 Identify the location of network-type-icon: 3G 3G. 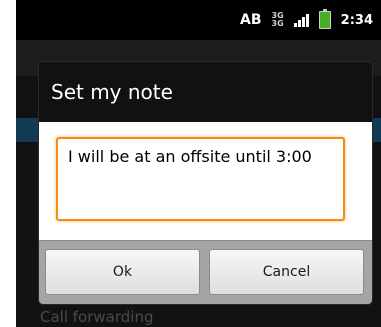
(278, 20).